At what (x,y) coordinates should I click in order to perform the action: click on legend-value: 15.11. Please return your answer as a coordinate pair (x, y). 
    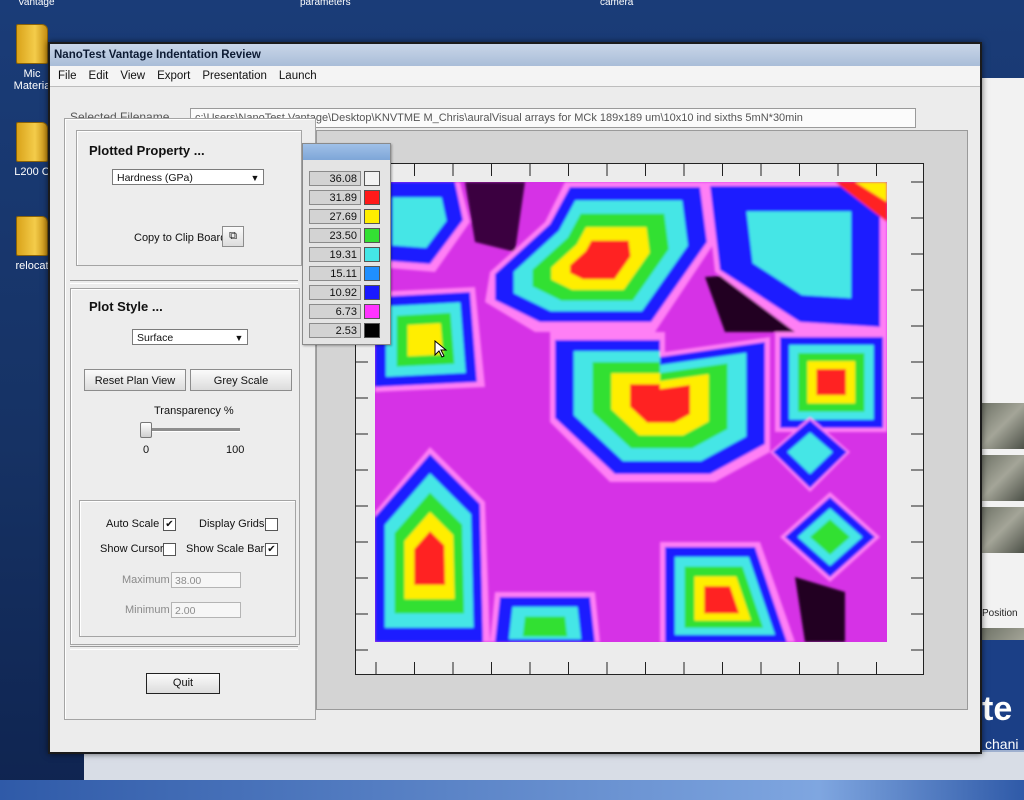
    Looking at the image, I should click on (335, 273).